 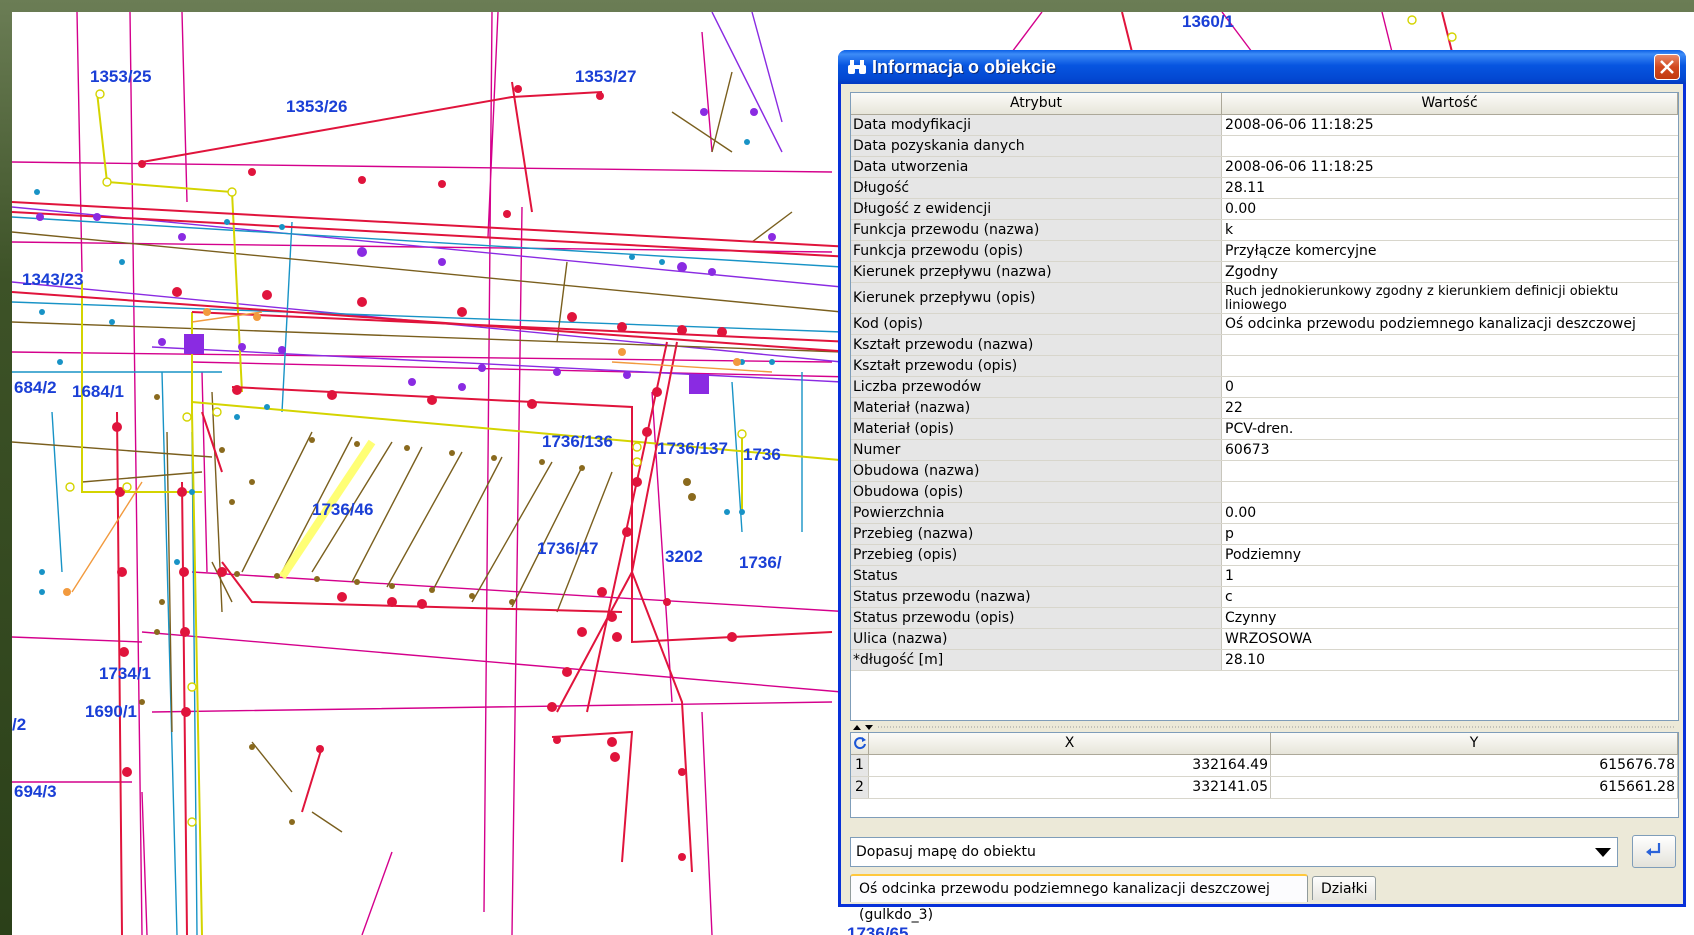 I want to click on table-row: Długość z ewidencji 0.00, so click(x=1264, y=209).